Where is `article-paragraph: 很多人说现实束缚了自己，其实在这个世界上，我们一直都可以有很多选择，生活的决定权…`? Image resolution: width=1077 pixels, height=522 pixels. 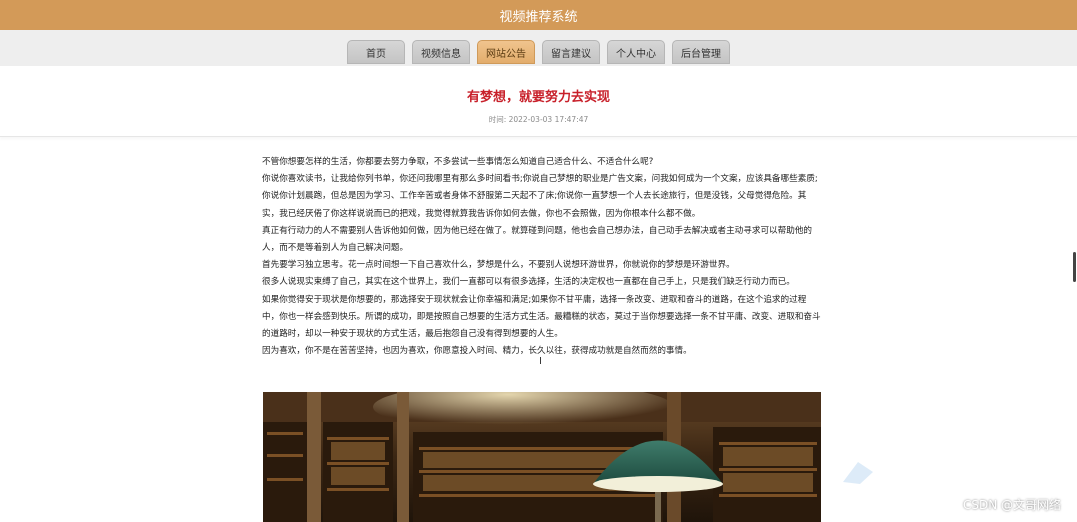
article-paragraph: 很多人说现实束缚了自己，其实在这个世界上，我们一直都可以有很多选择，生活的决定权… is located at coordinates (528, 282).